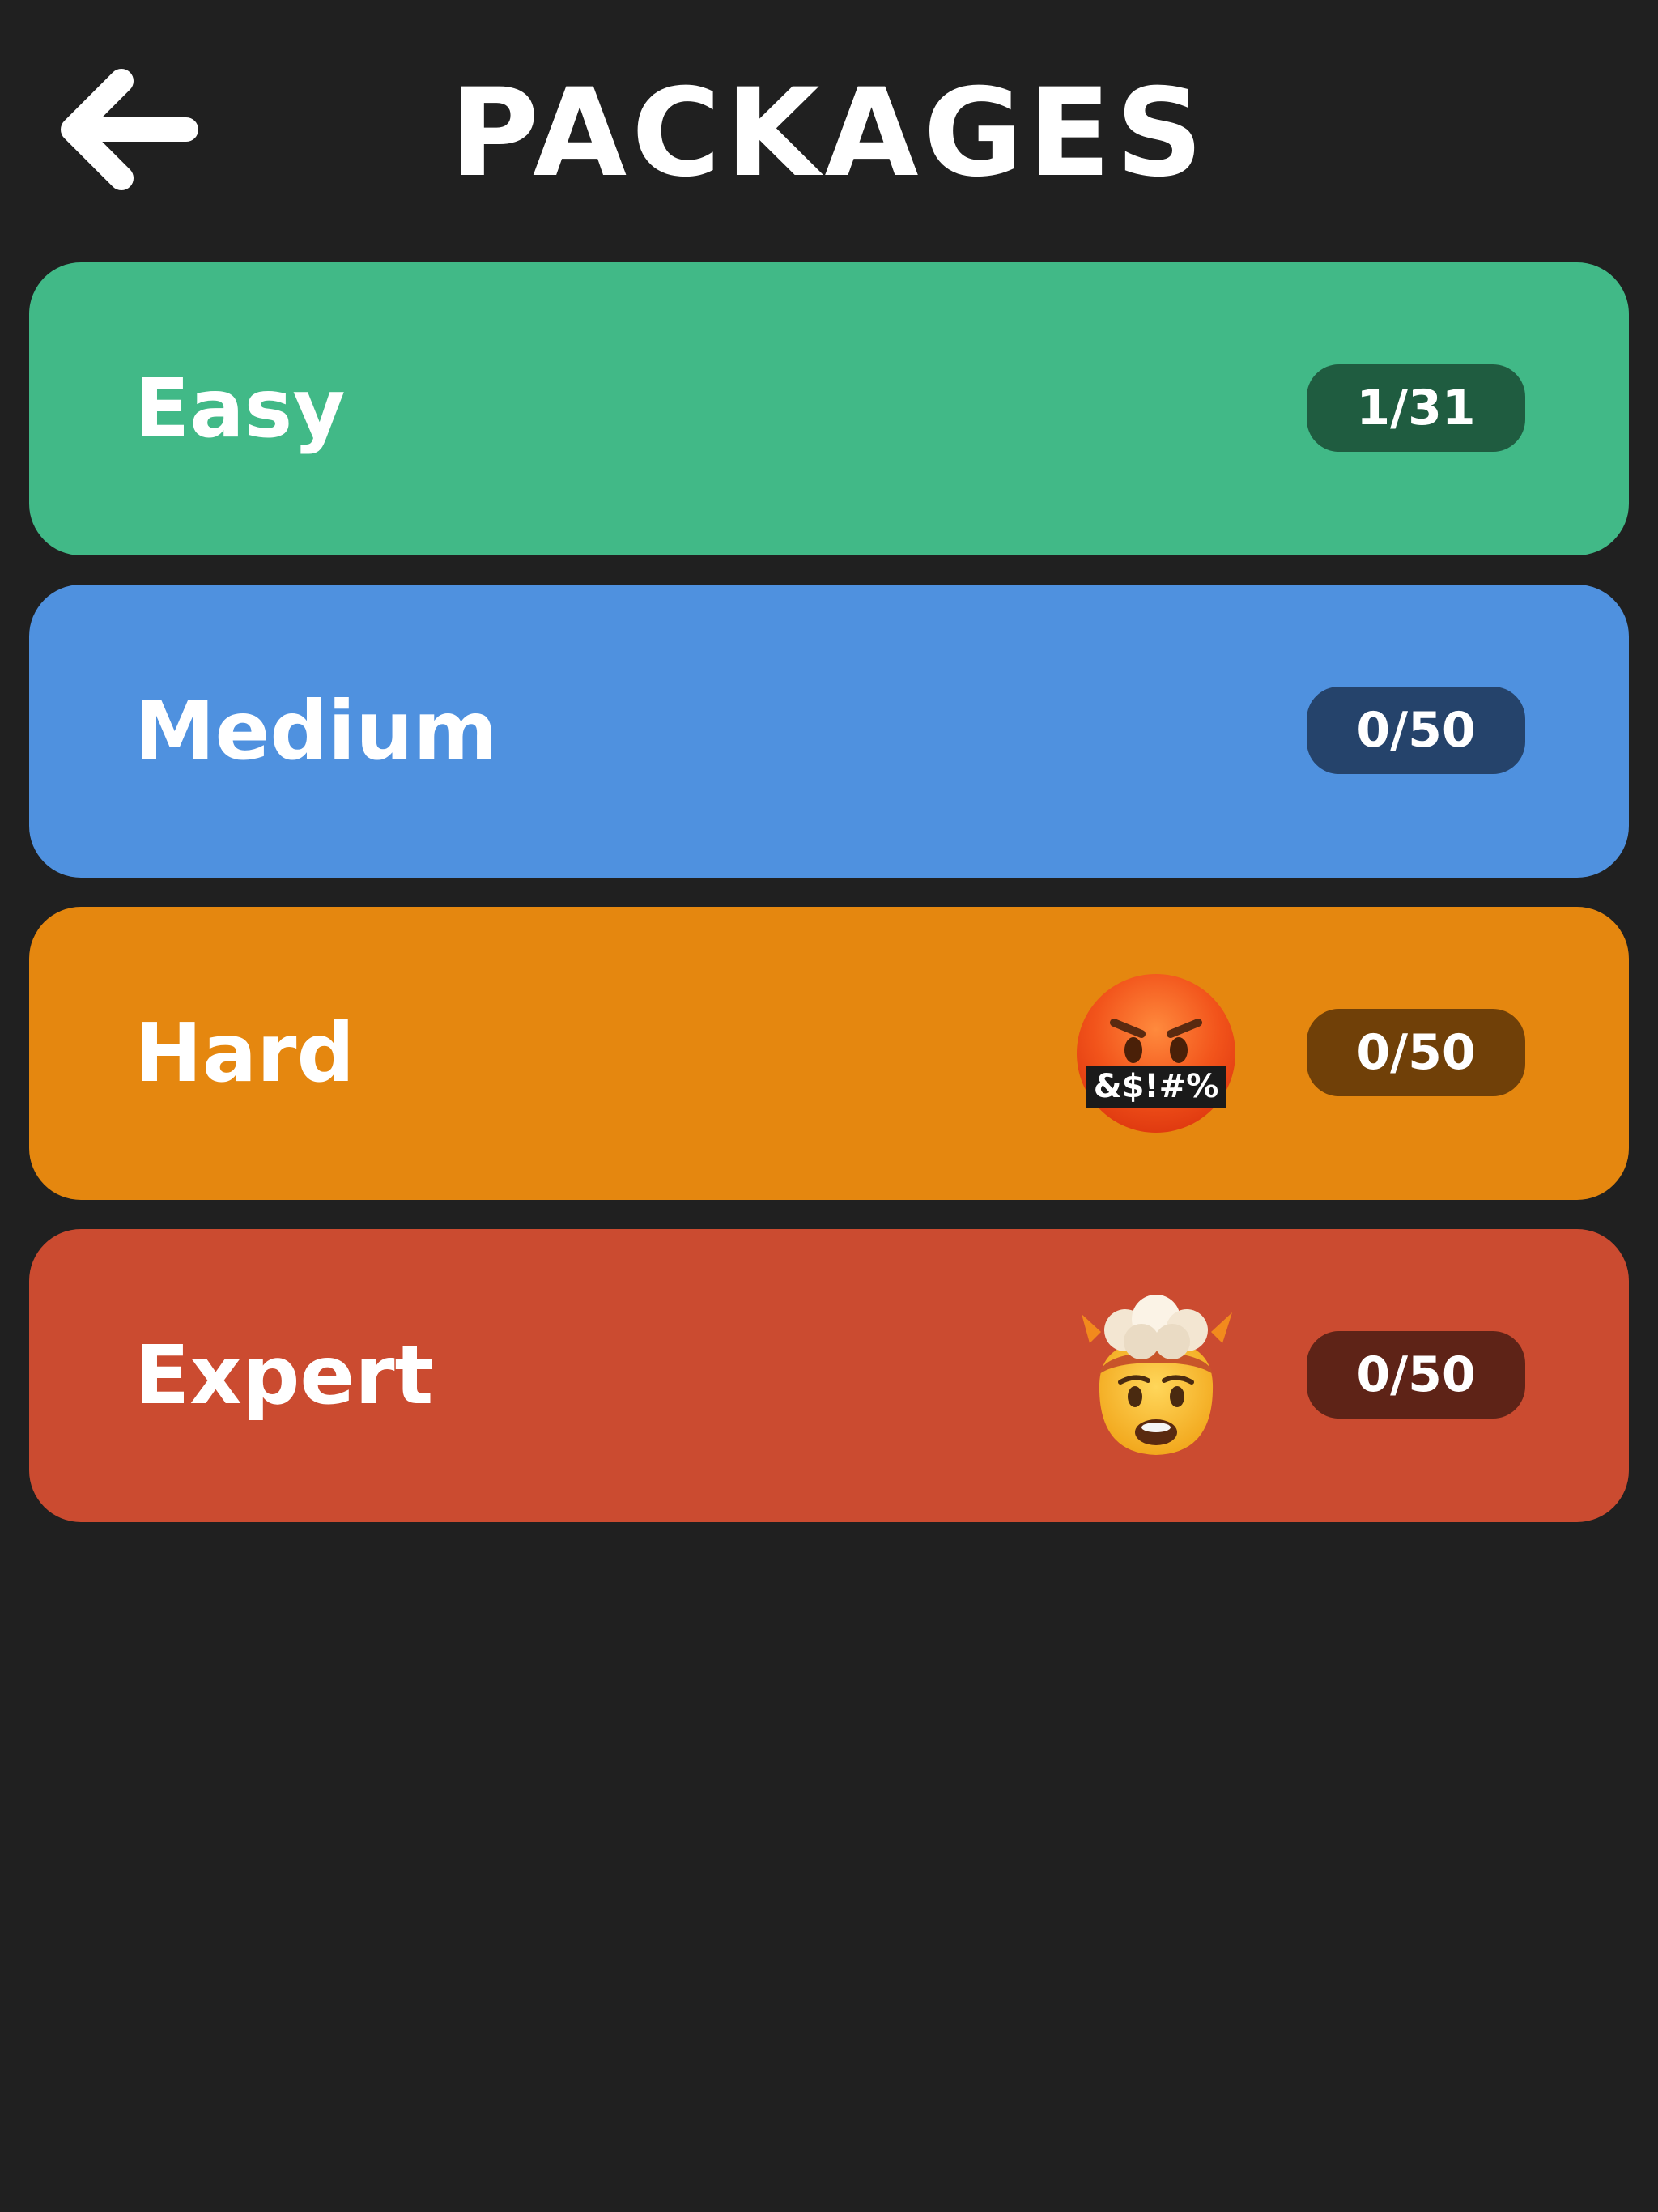  What do you see at coordinates (244, 1053) in the screenshot?
I see `package-name: Hard` at bounding box center [244, 1053].